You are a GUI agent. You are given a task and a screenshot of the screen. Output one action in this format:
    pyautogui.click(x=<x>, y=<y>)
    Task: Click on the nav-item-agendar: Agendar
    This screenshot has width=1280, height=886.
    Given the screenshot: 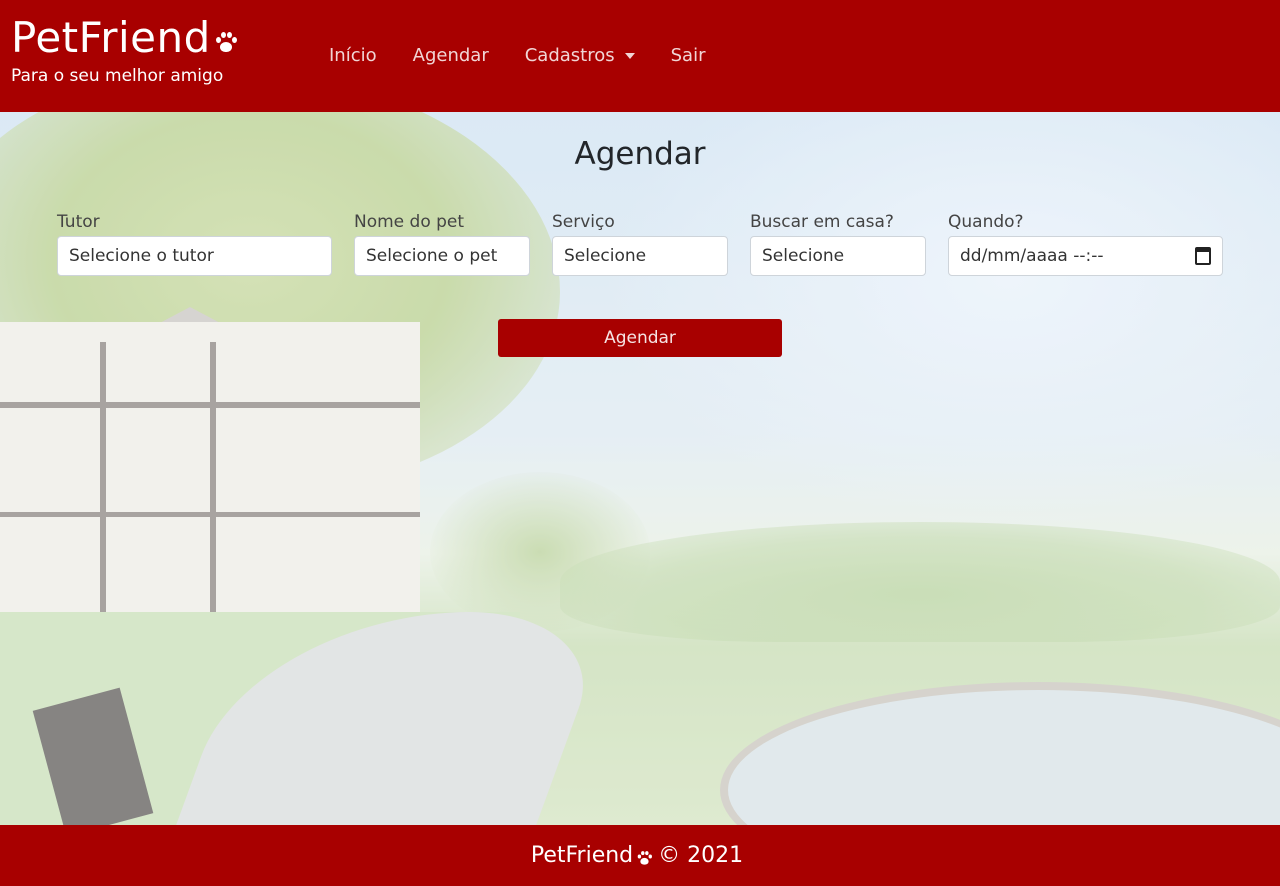 What is the action you would take?
    pyautogui.click(x=451, y=56)
    